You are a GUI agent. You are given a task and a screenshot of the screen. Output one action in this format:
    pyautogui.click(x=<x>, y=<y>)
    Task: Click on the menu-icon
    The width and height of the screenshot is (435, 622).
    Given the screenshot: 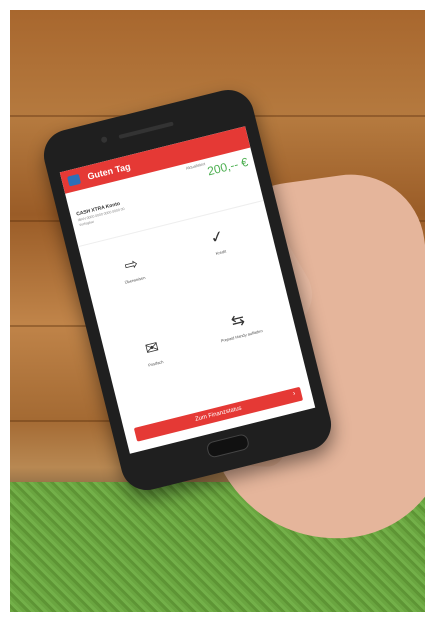 What is the action you would take?
    pyautogui.click(x=74, y=180)
    